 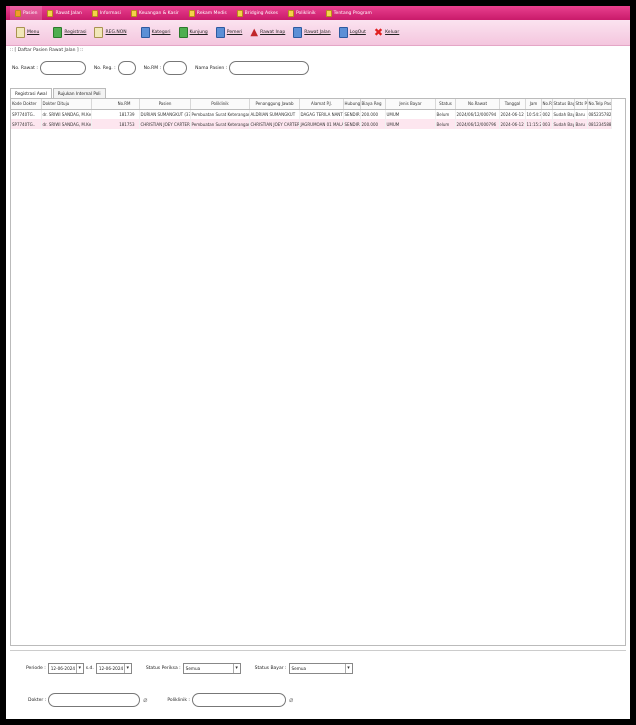 I want to click on table-cell: DAGAG TERILA NANTOLOG.., so click(x=321, y=114).